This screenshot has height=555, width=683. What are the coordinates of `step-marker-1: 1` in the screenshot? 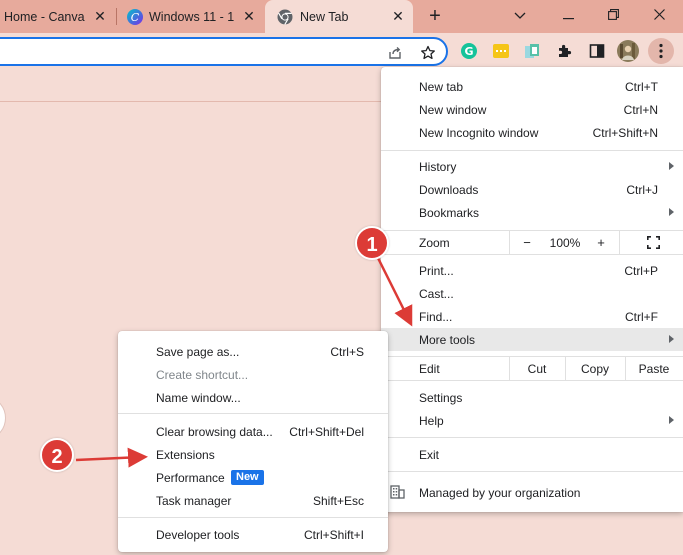 It's located at (372, 243).